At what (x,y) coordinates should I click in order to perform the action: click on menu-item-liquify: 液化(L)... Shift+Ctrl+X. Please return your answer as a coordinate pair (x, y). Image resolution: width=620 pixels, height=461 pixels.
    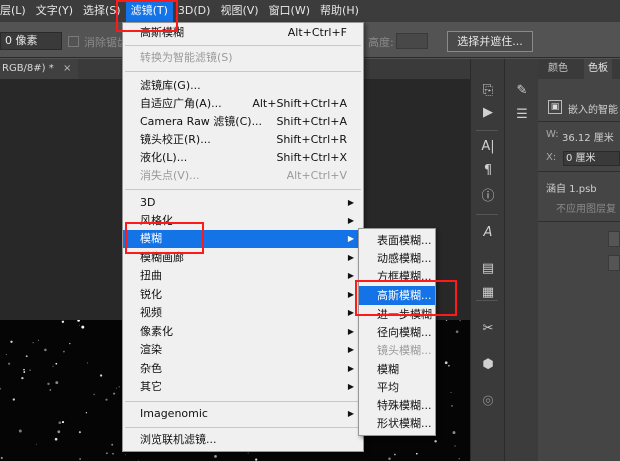
    Looking at the image, I should click on (243, 158).